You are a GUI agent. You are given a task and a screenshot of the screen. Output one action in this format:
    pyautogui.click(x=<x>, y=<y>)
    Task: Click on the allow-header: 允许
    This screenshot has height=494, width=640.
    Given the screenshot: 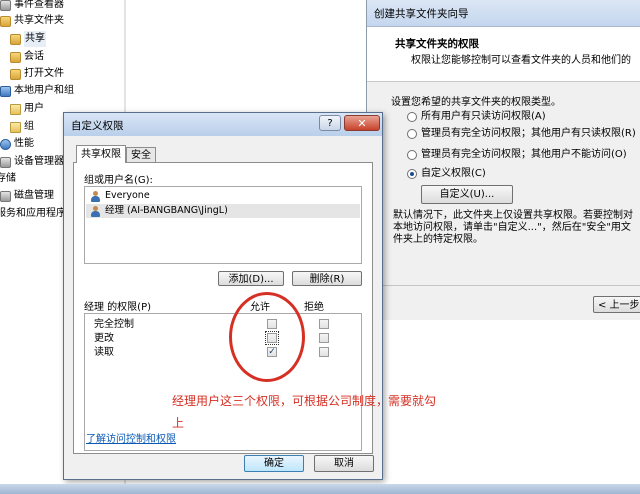 What is the action you would take?
    pyautogui.click(x=260, y=307)
    